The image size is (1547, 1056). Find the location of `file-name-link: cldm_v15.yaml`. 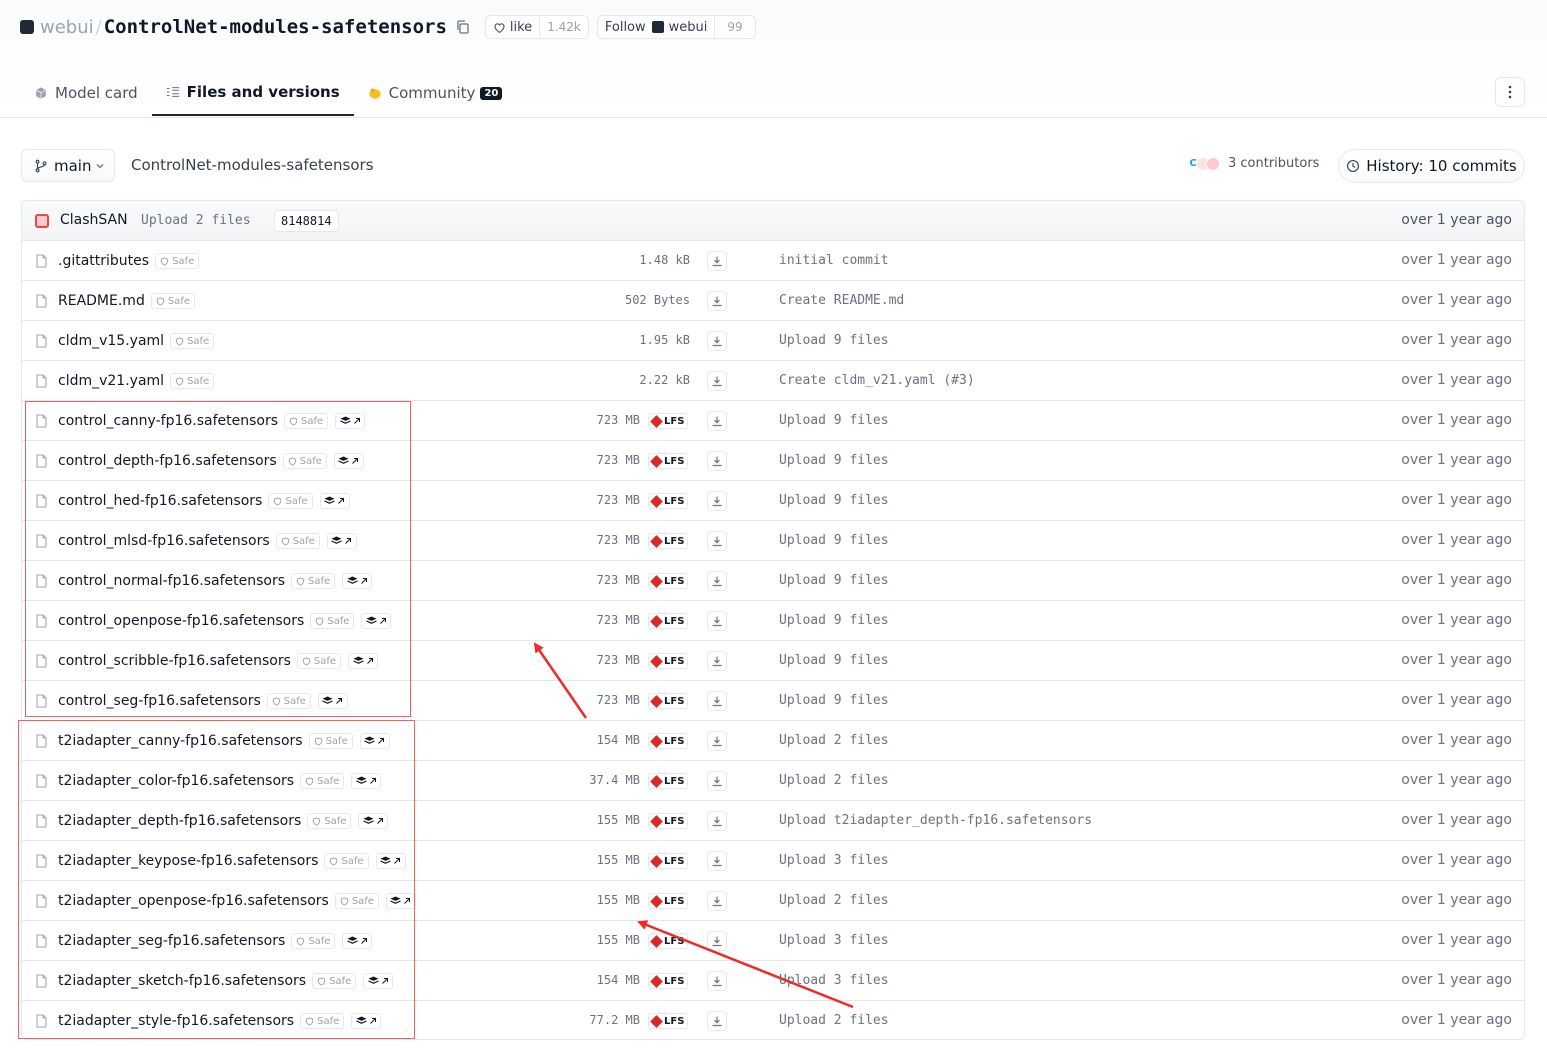

file-name-link: cldm_v15.yaml is located at coordinates (111, 341).